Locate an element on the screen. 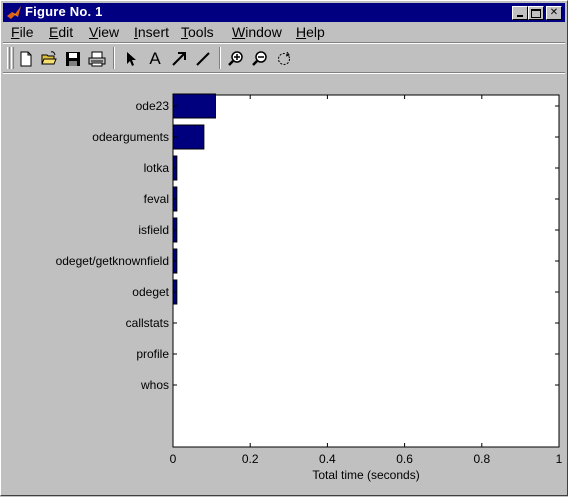 Image resolution: width=568 pixels, height=497 pixels. y-tick-label: odeget/getknownfield is located at coordinates (112, 261).